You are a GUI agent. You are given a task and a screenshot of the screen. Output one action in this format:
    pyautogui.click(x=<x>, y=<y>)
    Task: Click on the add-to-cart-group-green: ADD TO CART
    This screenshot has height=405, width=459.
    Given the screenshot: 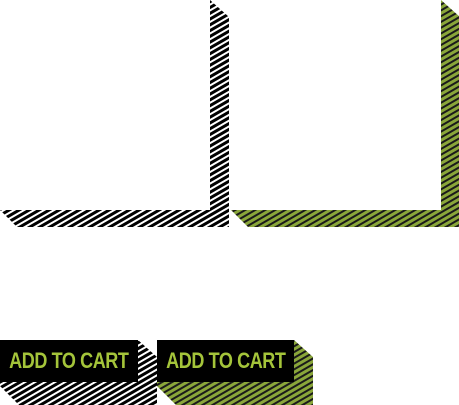 What is the action you would take?
    pyautogui.click(x=235, y=372)
    